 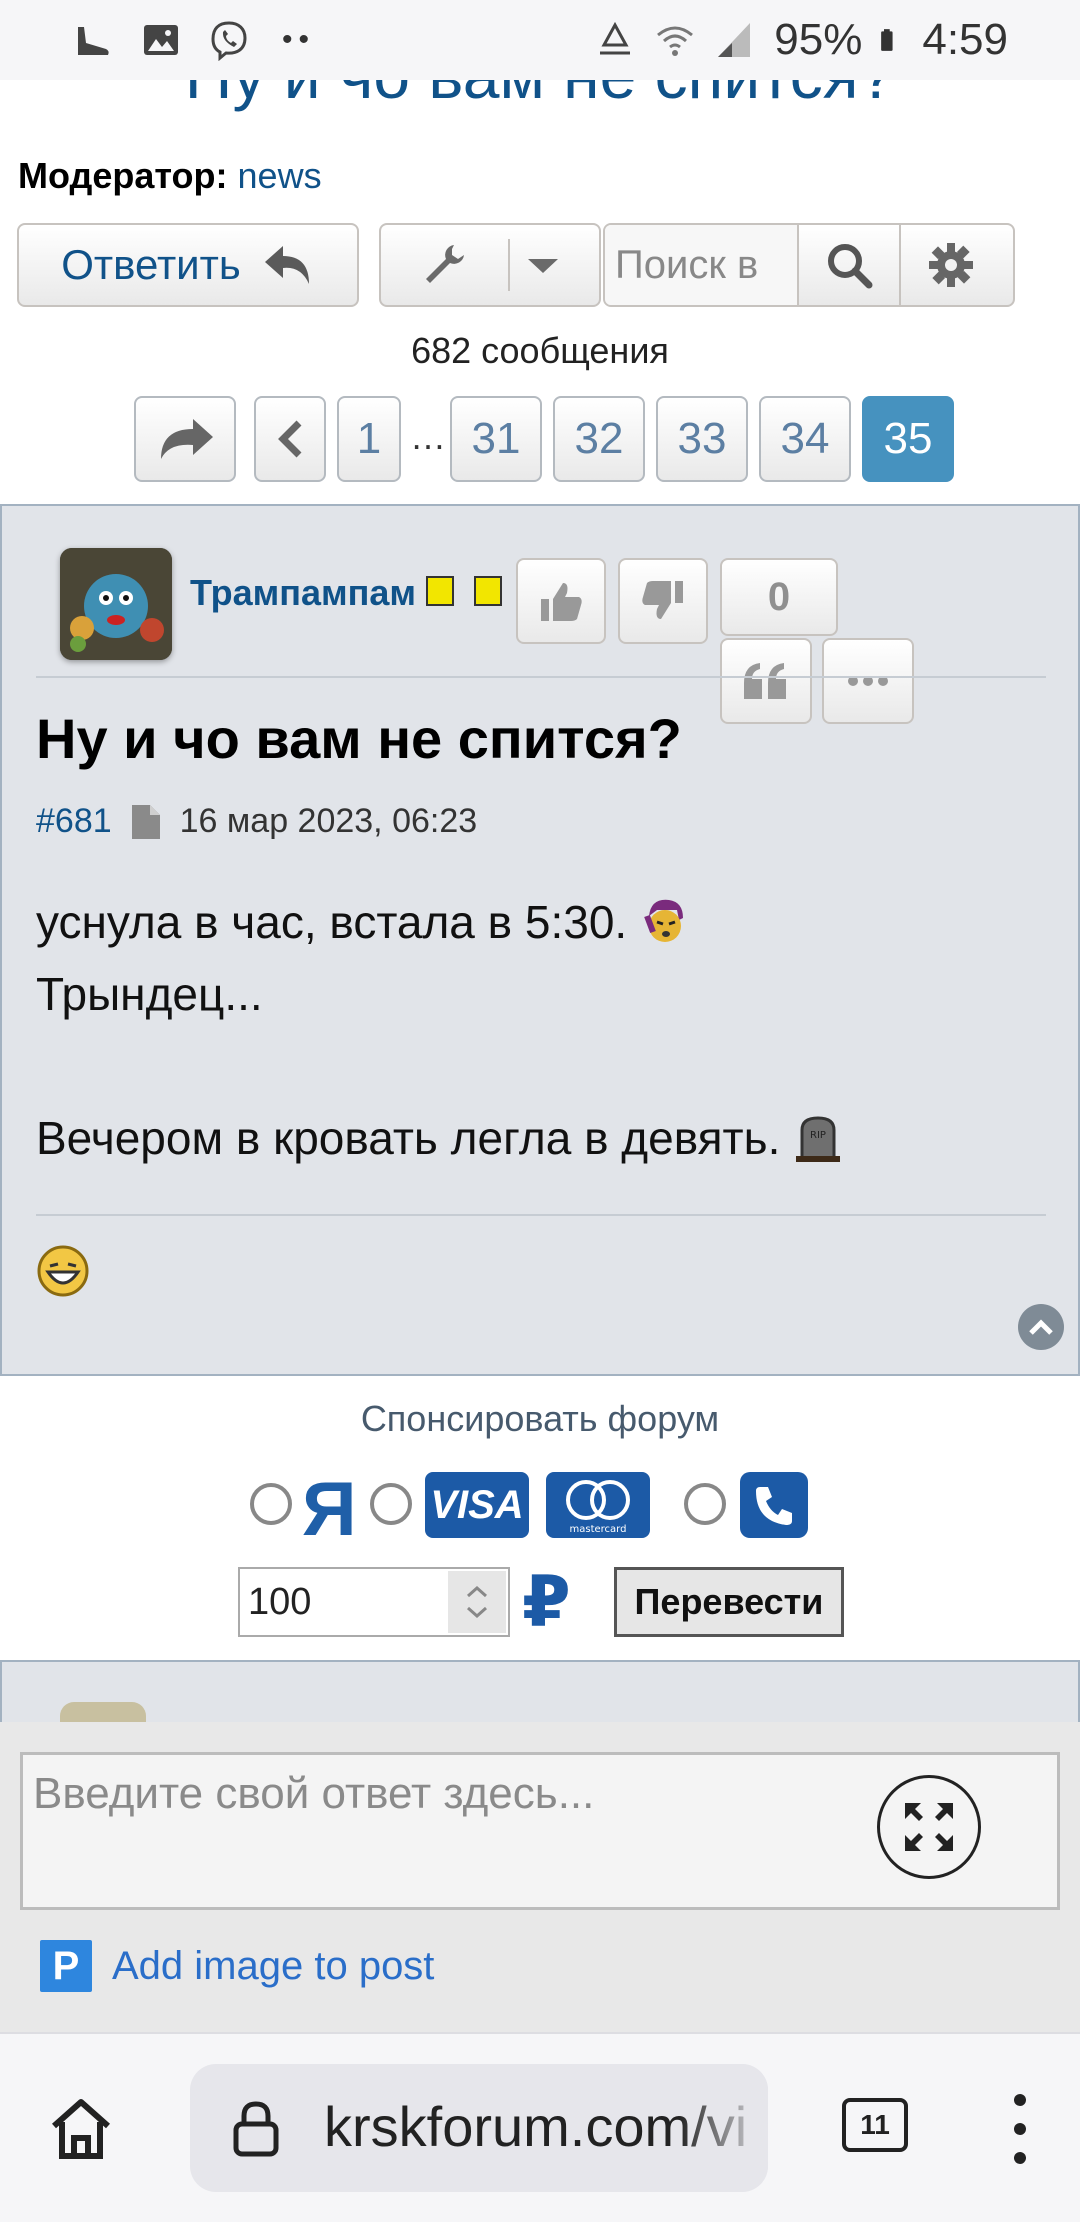 I want to click on search-button, so click(x=848, y=265).